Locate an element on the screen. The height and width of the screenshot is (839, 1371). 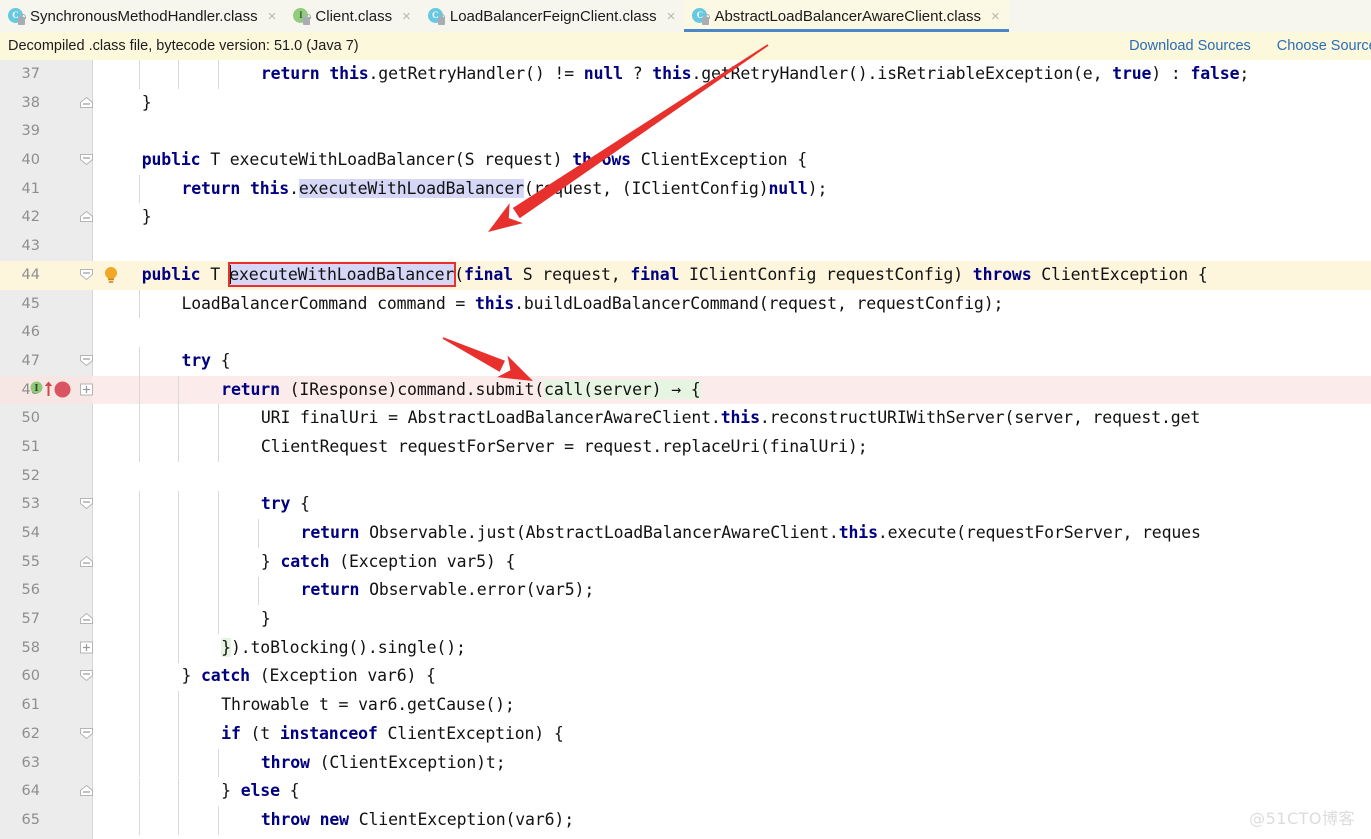
code-token: (Exception var6) { is located at coordinates (342, 676).